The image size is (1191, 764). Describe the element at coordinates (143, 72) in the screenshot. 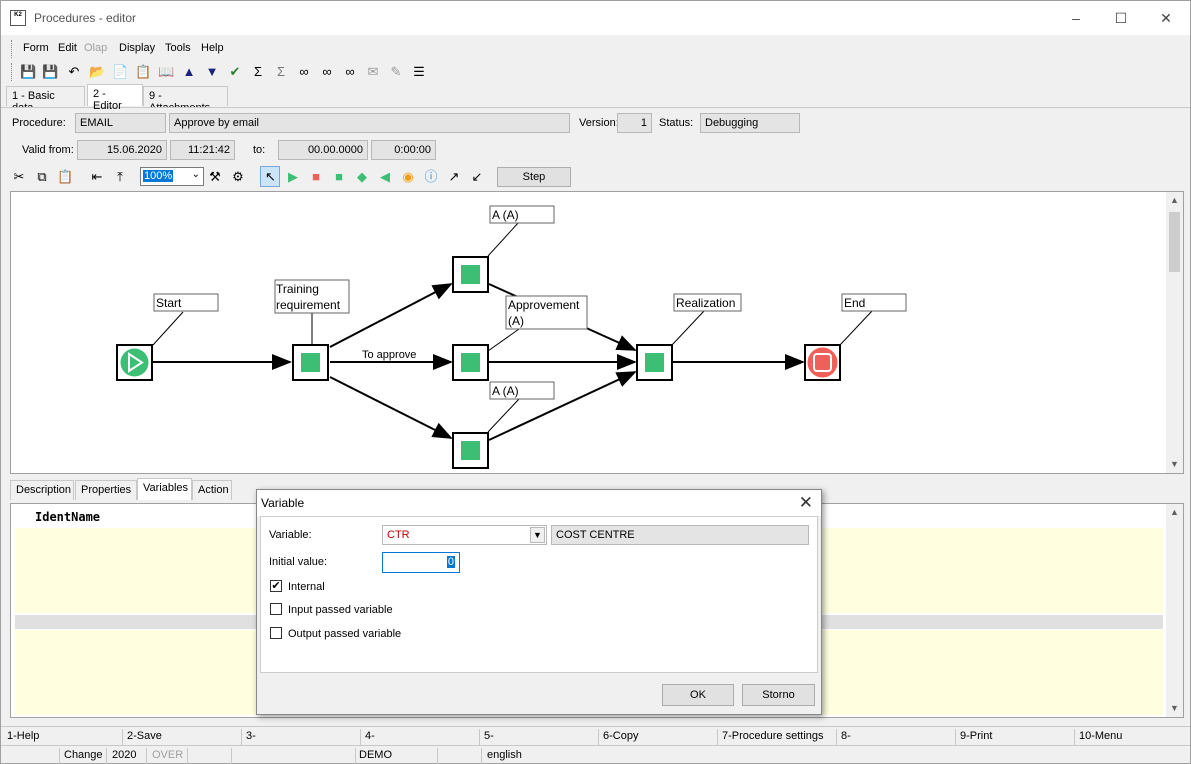

I see `copy-document-icon: 📋` at that location.